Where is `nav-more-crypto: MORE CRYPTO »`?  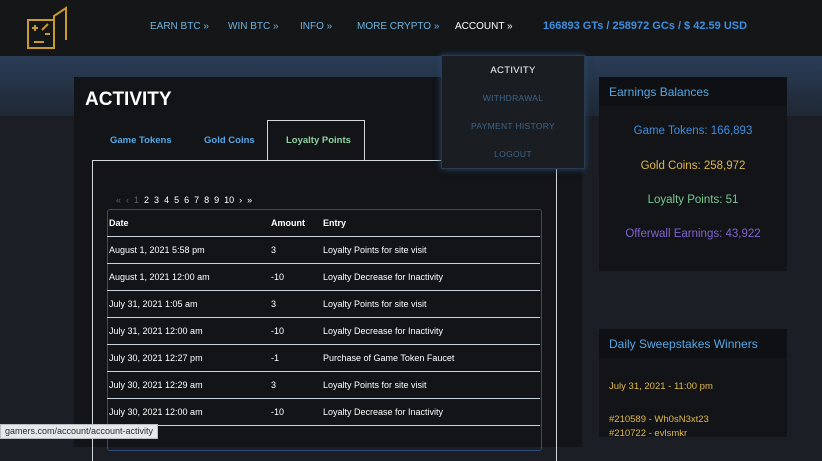
nav-more-crypto: MORE CRYPTO » is located at coordinates (398, 26).